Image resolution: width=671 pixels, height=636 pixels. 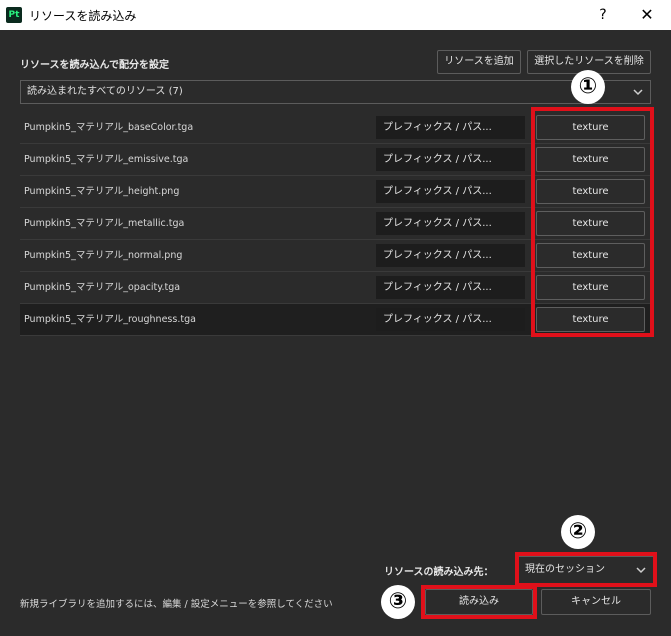 What do you see at coordinates (94, 65) in the screenshot?
I see `section-label: リソースを読み込んで配分を設定` at bounding box center [94, 65].